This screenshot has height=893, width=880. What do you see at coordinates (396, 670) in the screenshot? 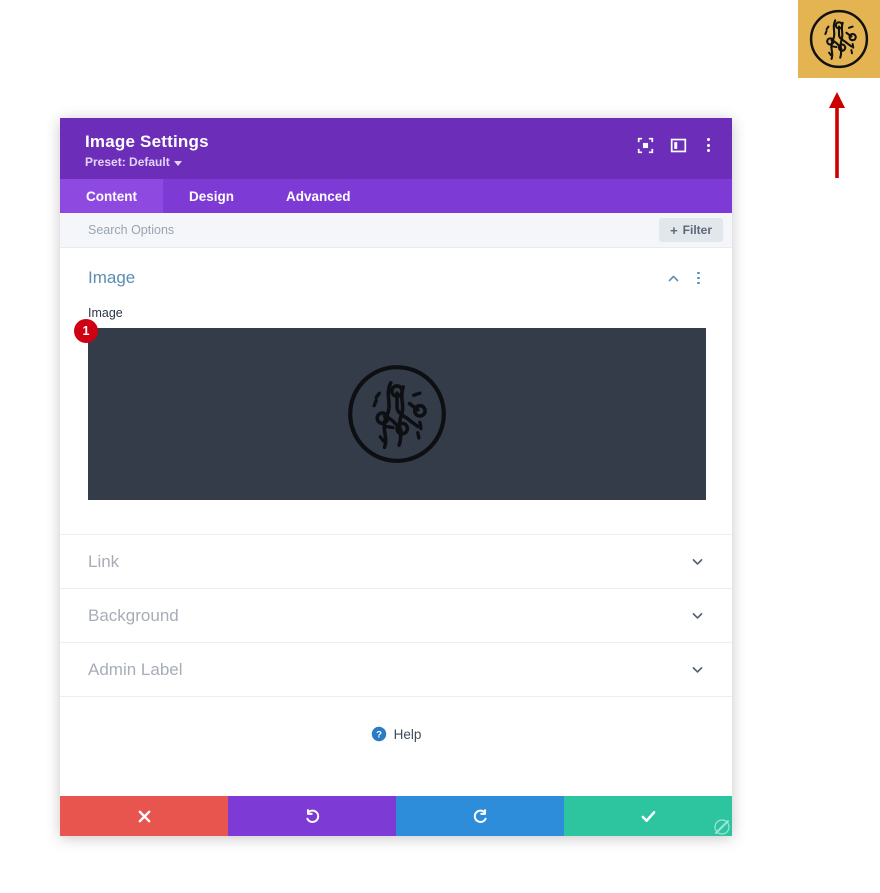
I see `section-admin-label: Admin Label` at bounding box center [396, 670].